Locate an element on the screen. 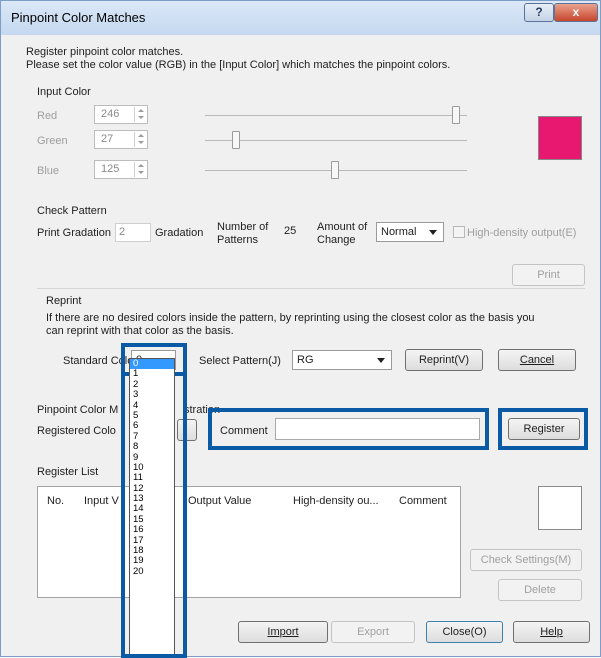  red-value: 246 is located at coordinates (110, 114).